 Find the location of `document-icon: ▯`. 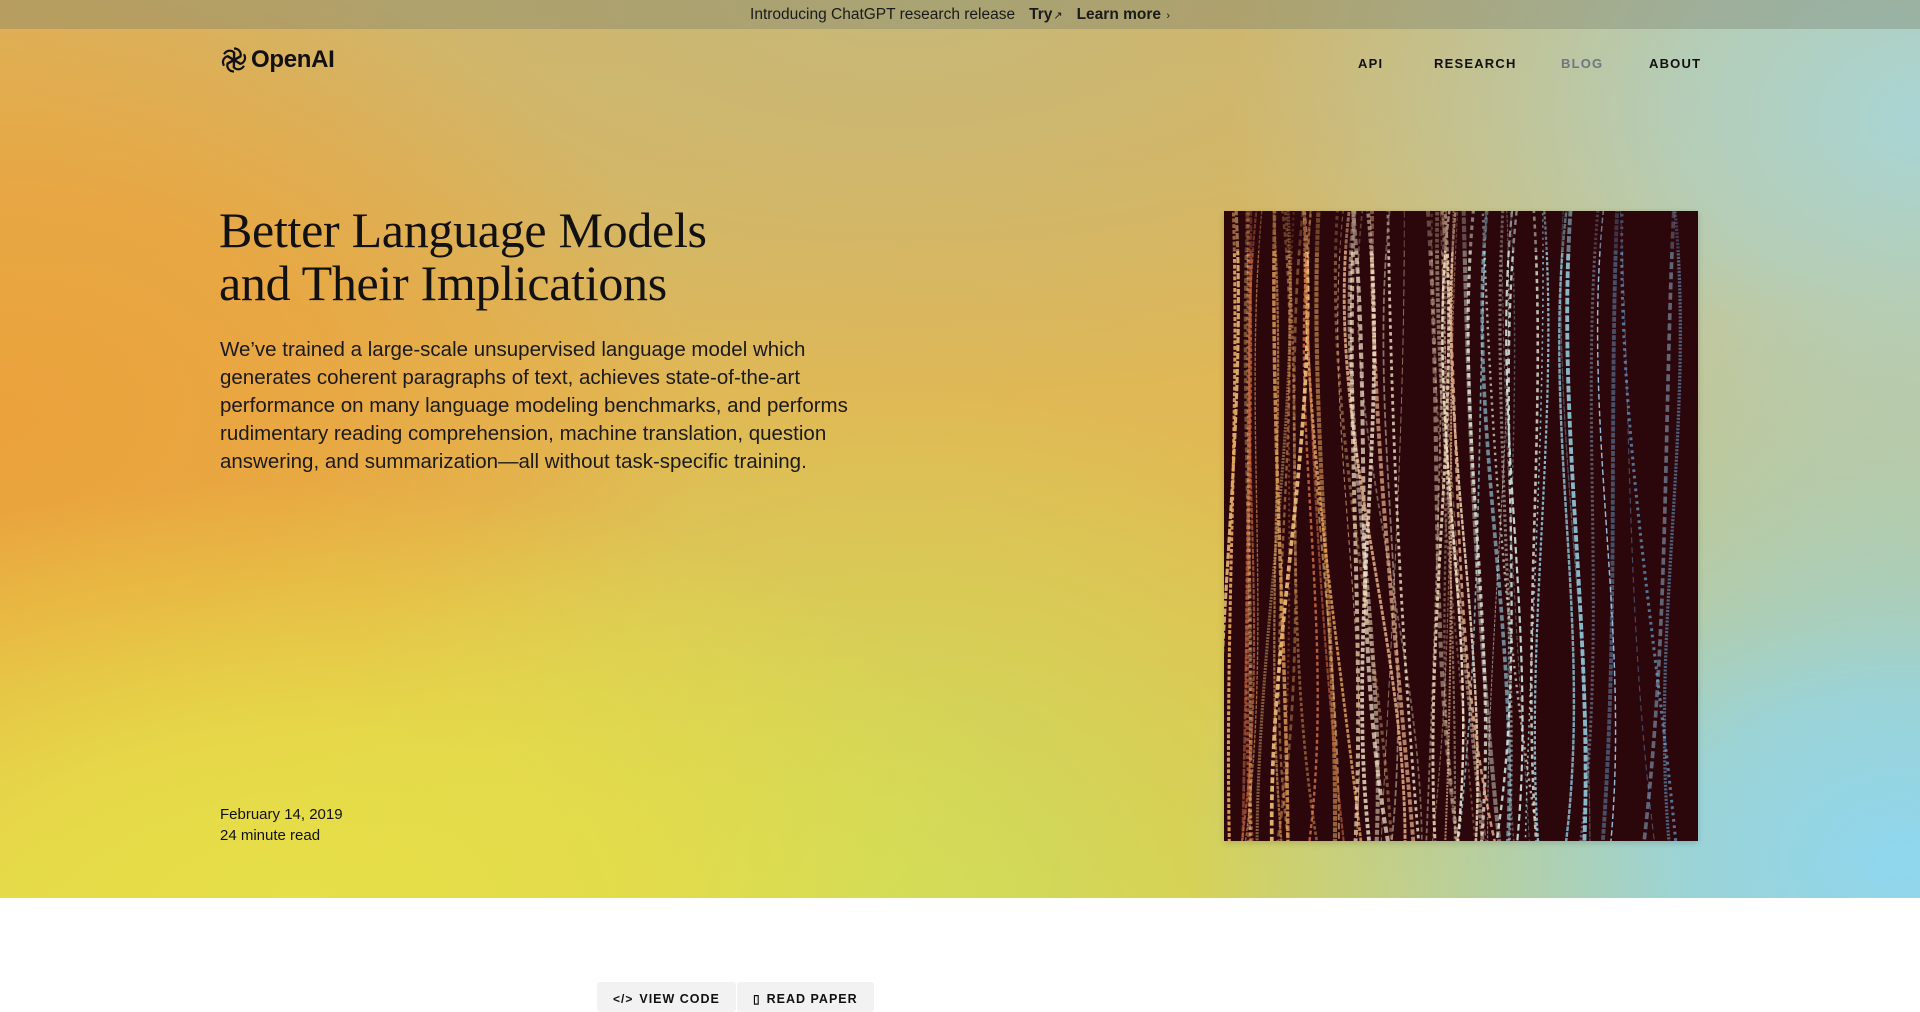

document-icon: ▯ is located at coordinates (757, 999).